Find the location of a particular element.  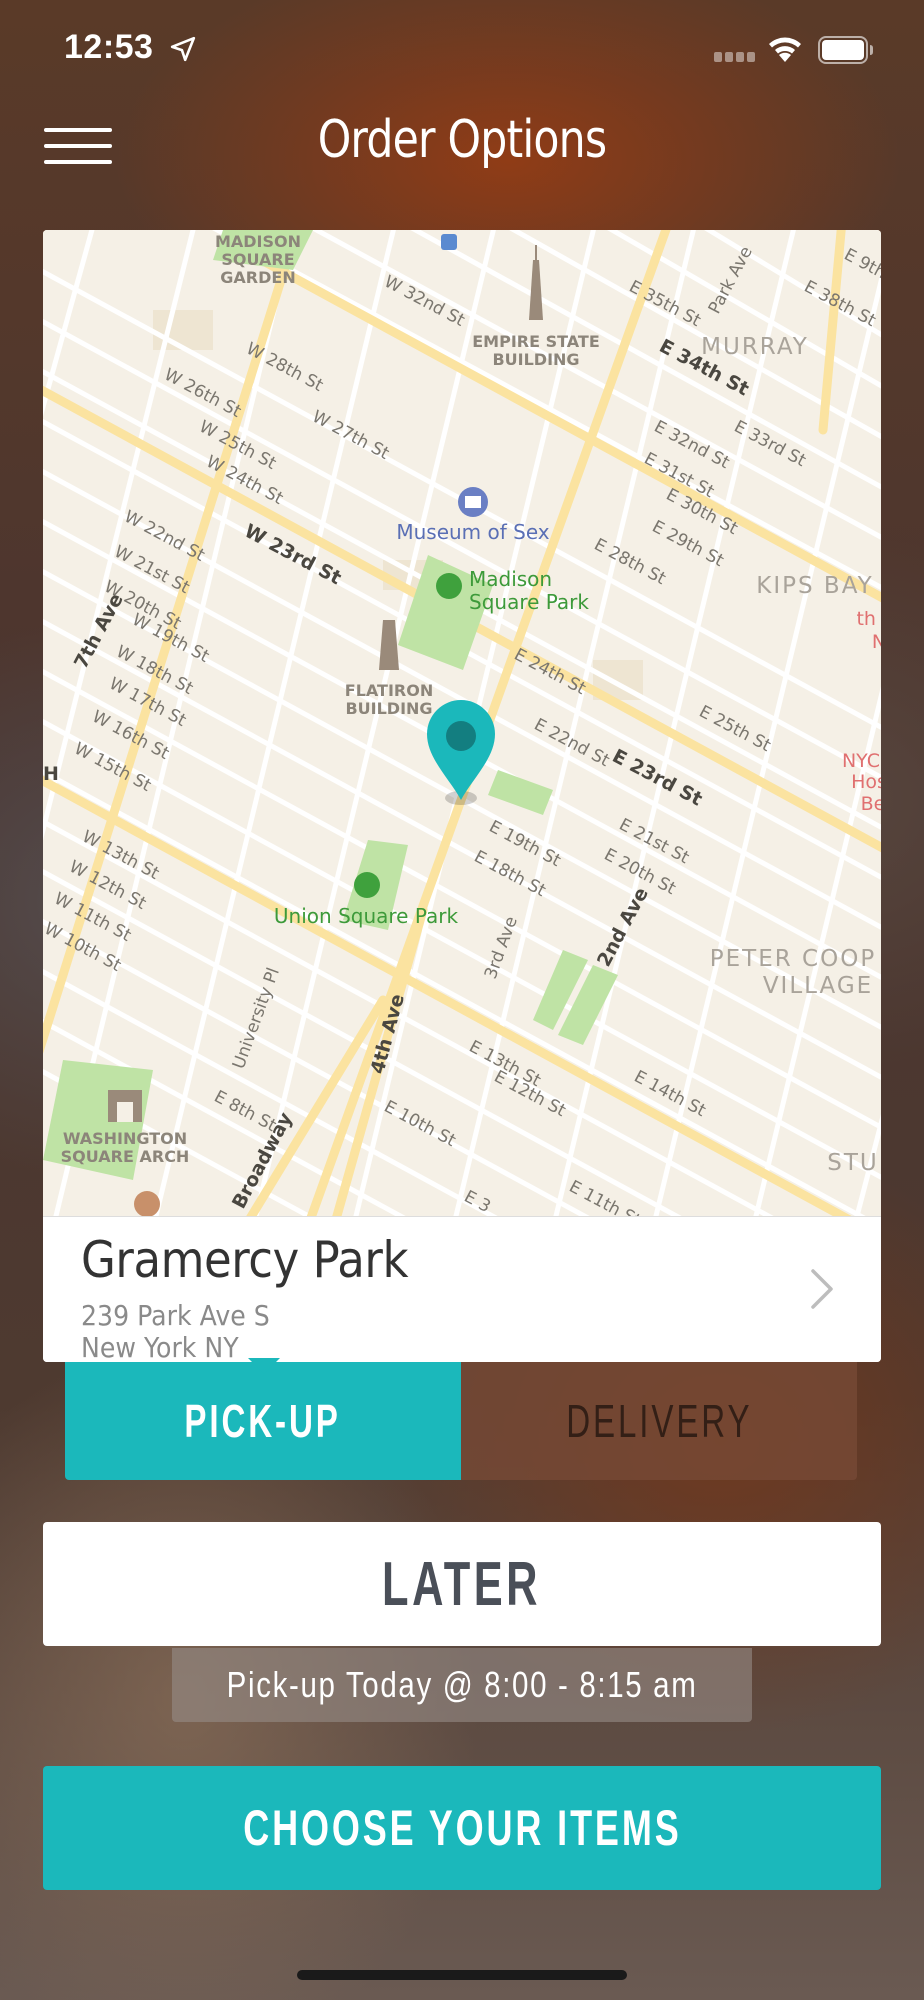

delivery-option: DELIVERY is located at coordinates (659, 1421).